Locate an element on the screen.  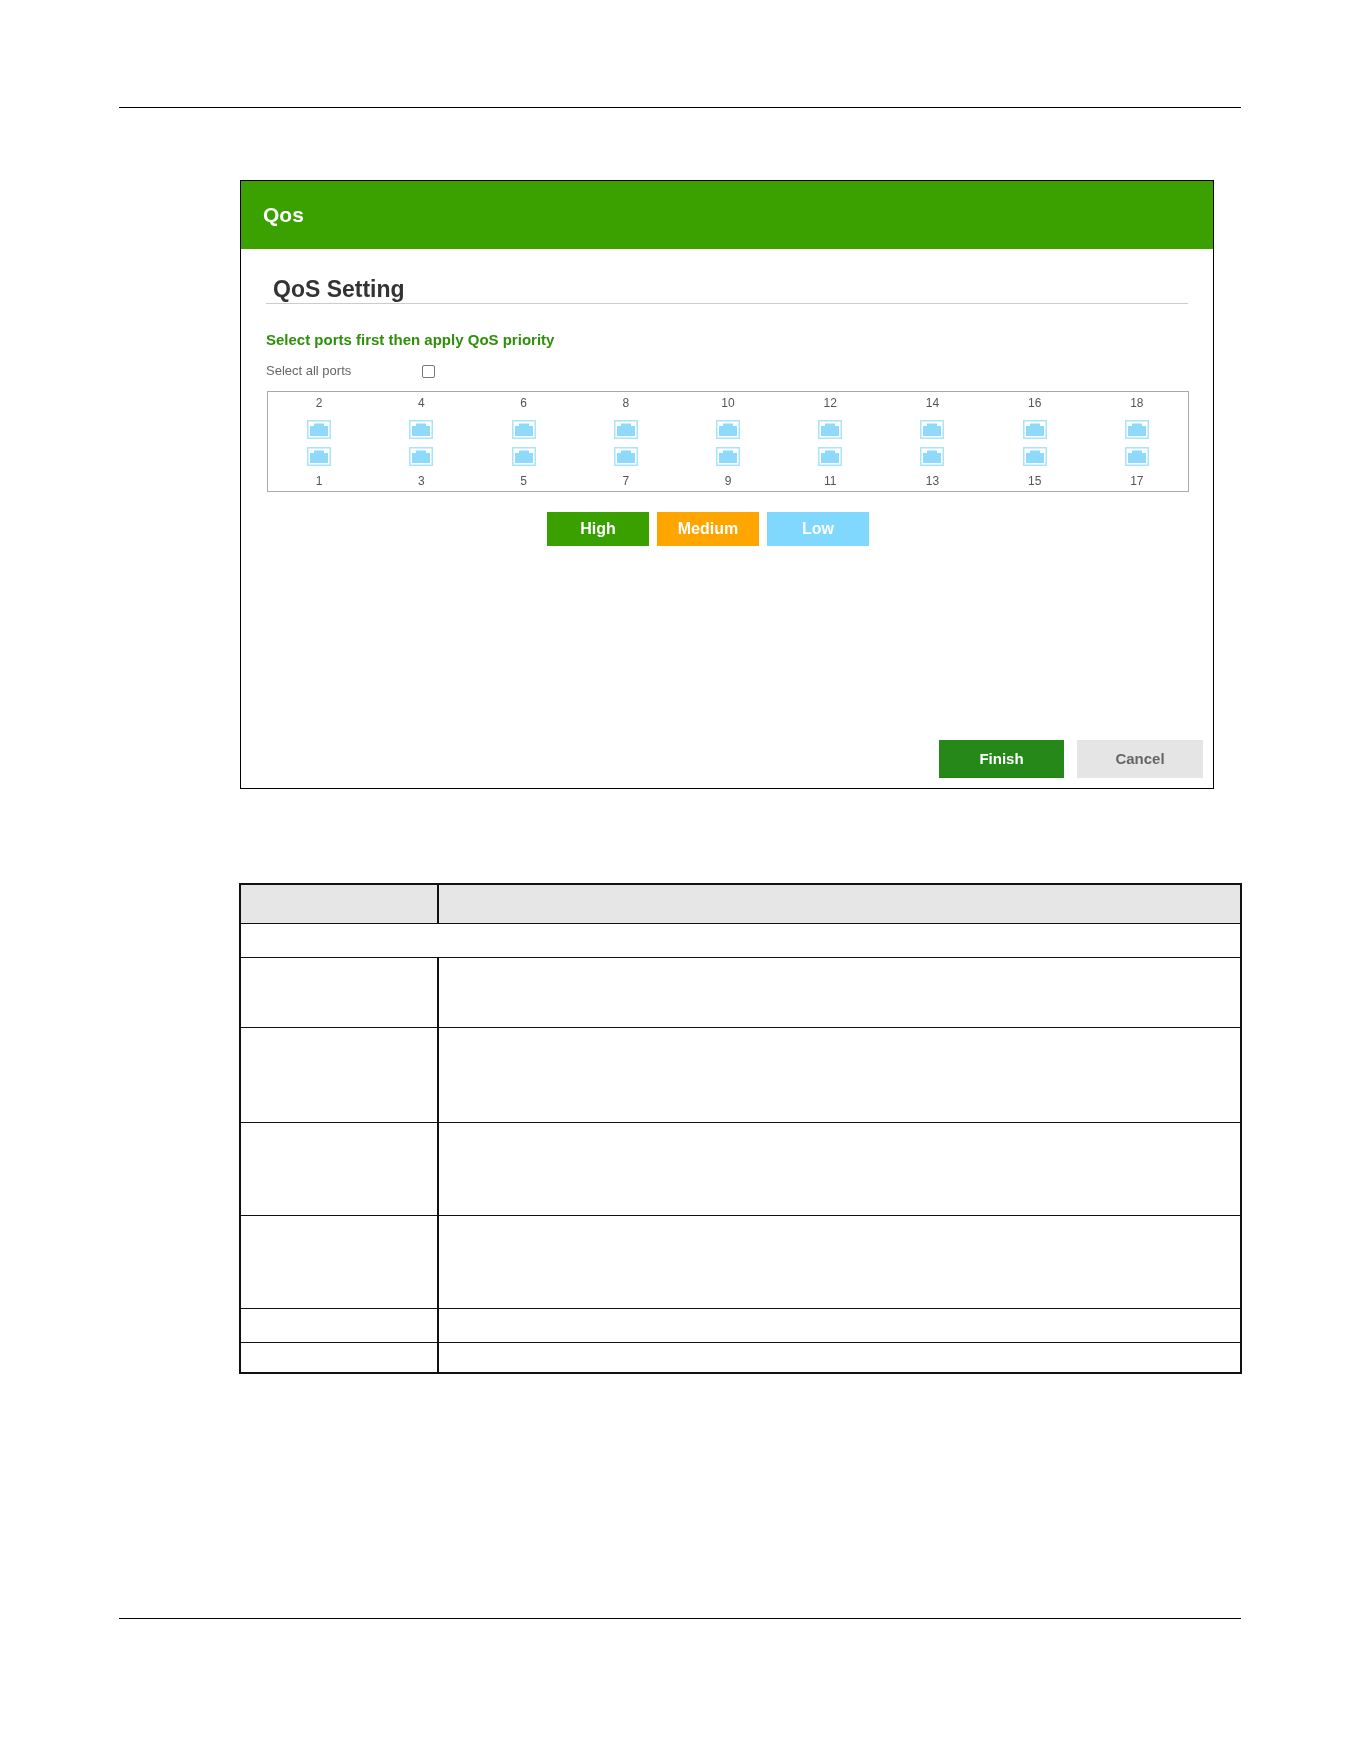
dialog-title: Qos is located at coordinates (283, 215).